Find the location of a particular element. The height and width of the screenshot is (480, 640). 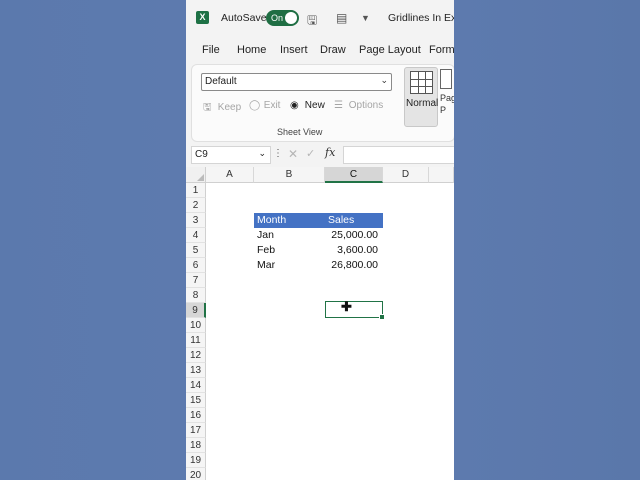

tab-home: Home is located at coordinates (251, 50).